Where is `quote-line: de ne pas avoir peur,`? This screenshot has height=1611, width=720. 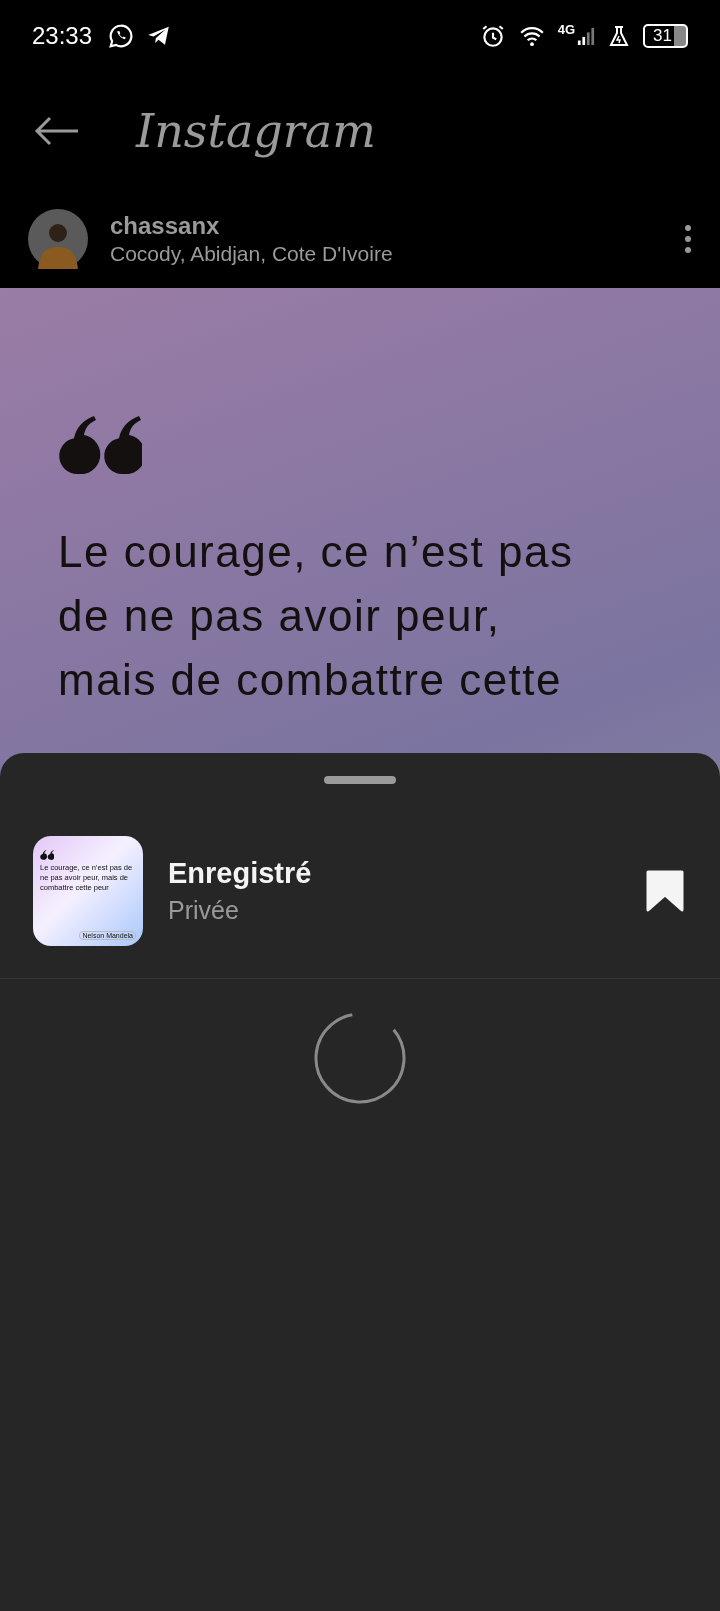 quote-line: de ne pas avoir peur, is located at coordinates (280, 616).